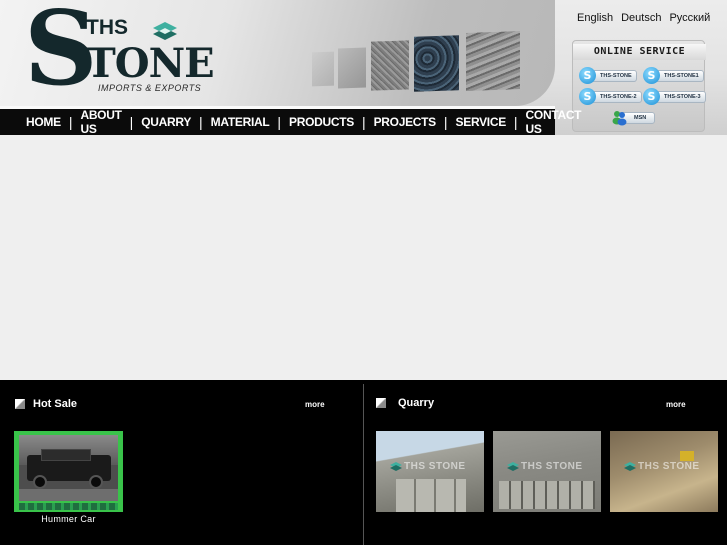  Describe the element at coordinates (676, 404) in the screenshot. I see `quarry-more-link: more` at that location.